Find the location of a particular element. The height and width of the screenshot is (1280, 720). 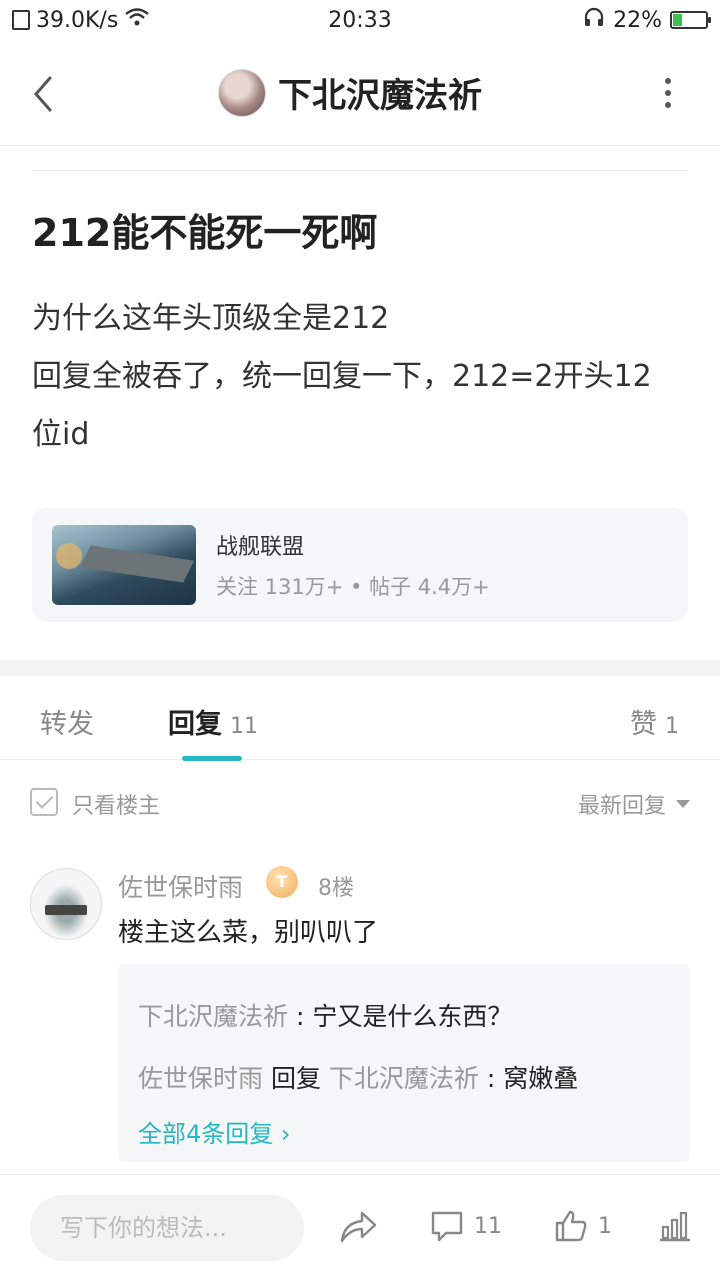

stats-button is located at coordinates (675, 1226).